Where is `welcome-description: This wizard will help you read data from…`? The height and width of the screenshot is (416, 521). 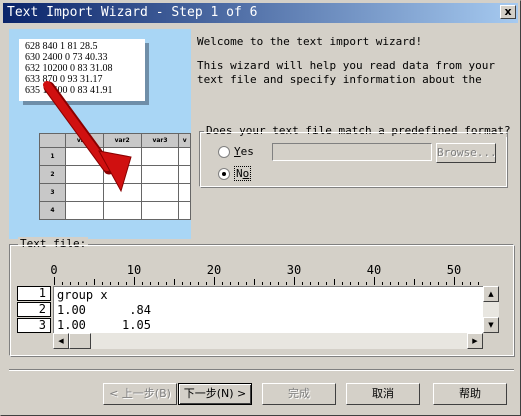 welcome-description: This wizard will help you read data from… is located at coordinates (346, 72).